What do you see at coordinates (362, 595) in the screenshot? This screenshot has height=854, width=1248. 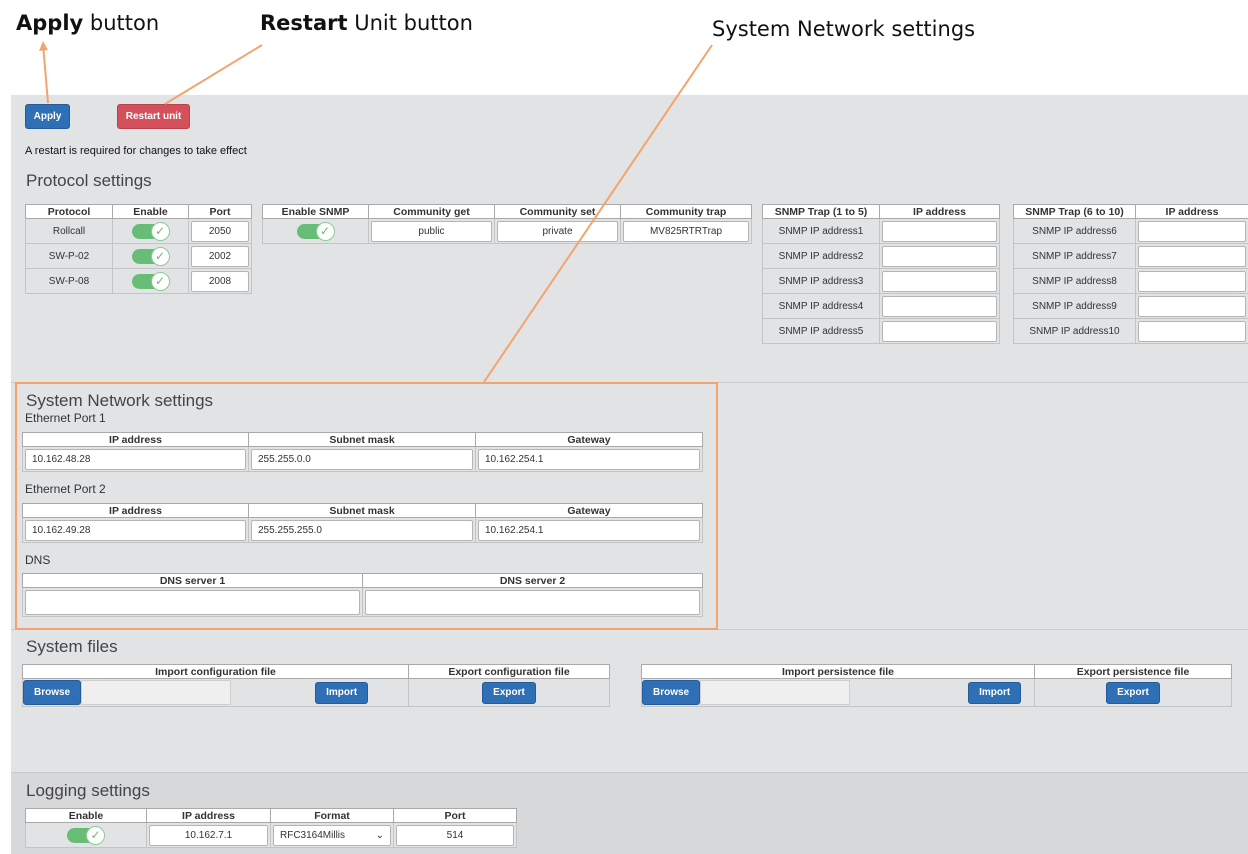 I see `dns-table: DNS server 1 DNS server 2` at bounding box center [362, 595].